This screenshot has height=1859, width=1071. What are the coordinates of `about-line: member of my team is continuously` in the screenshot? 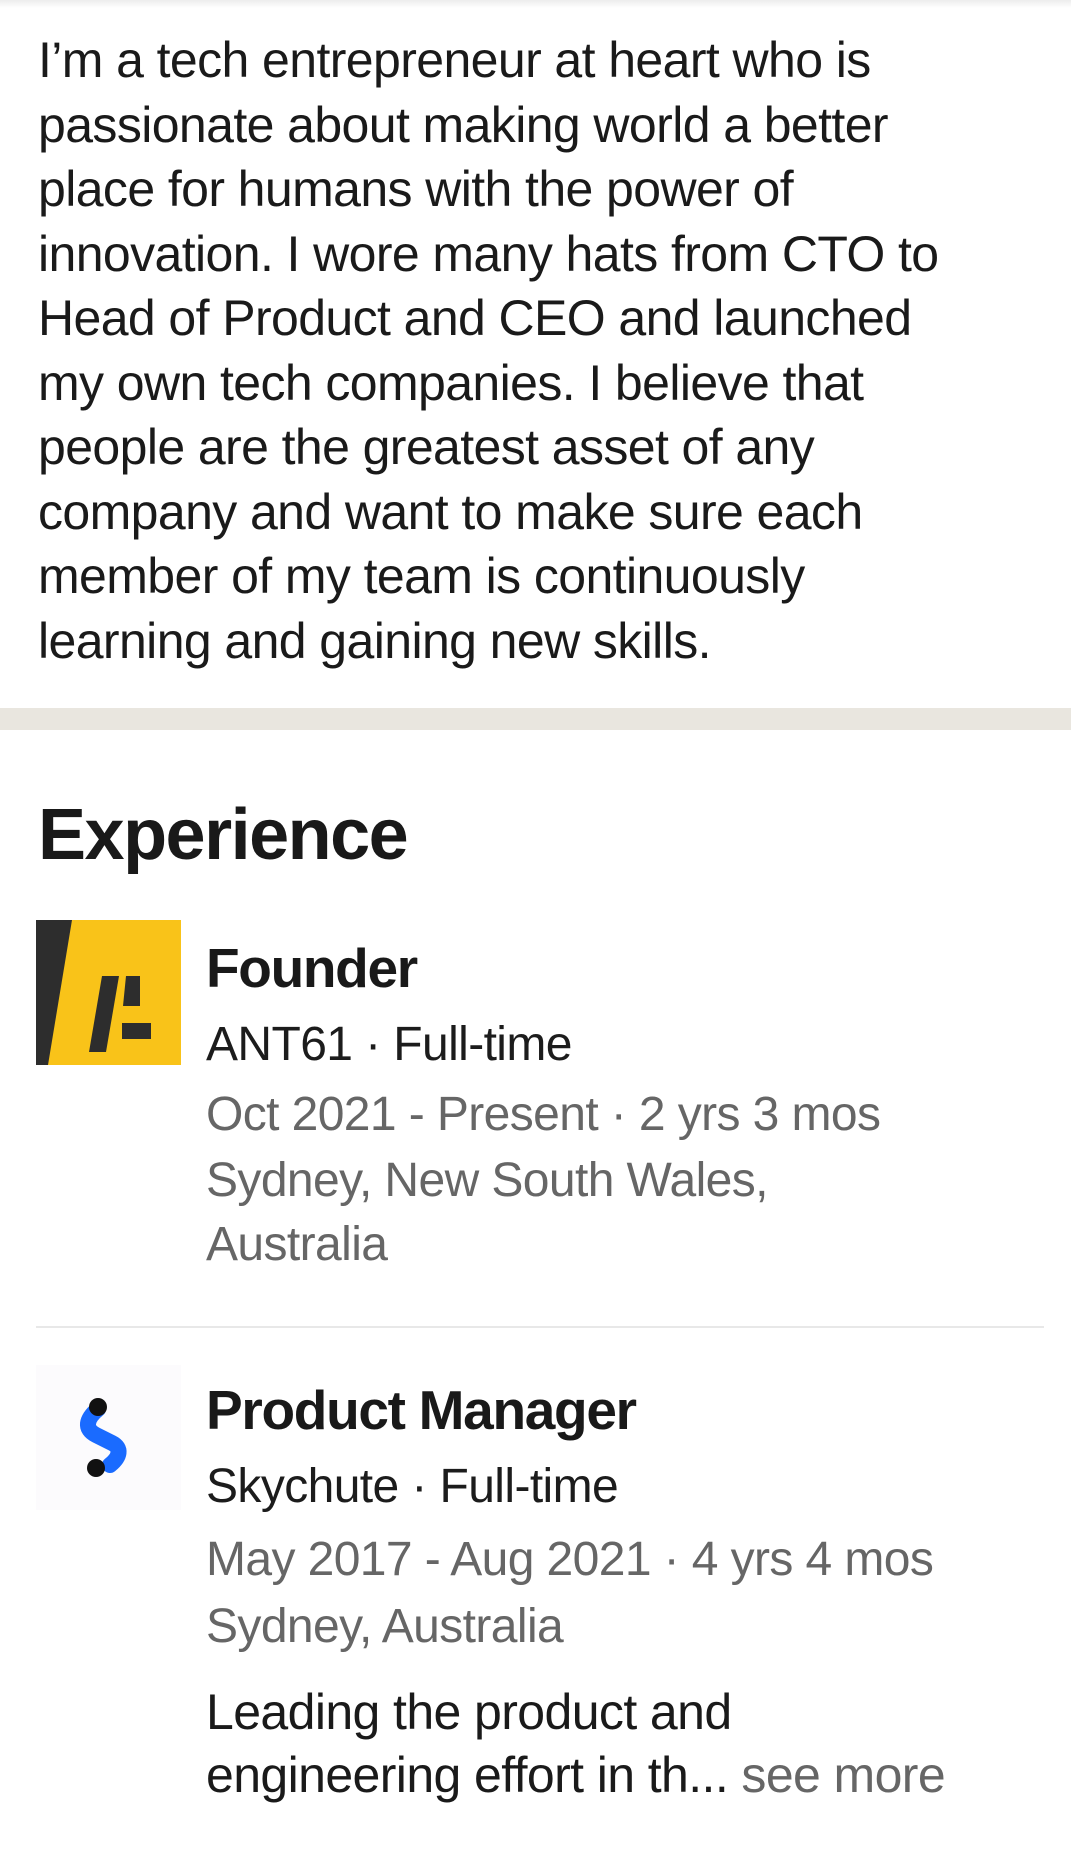 It's located at (421, 576).